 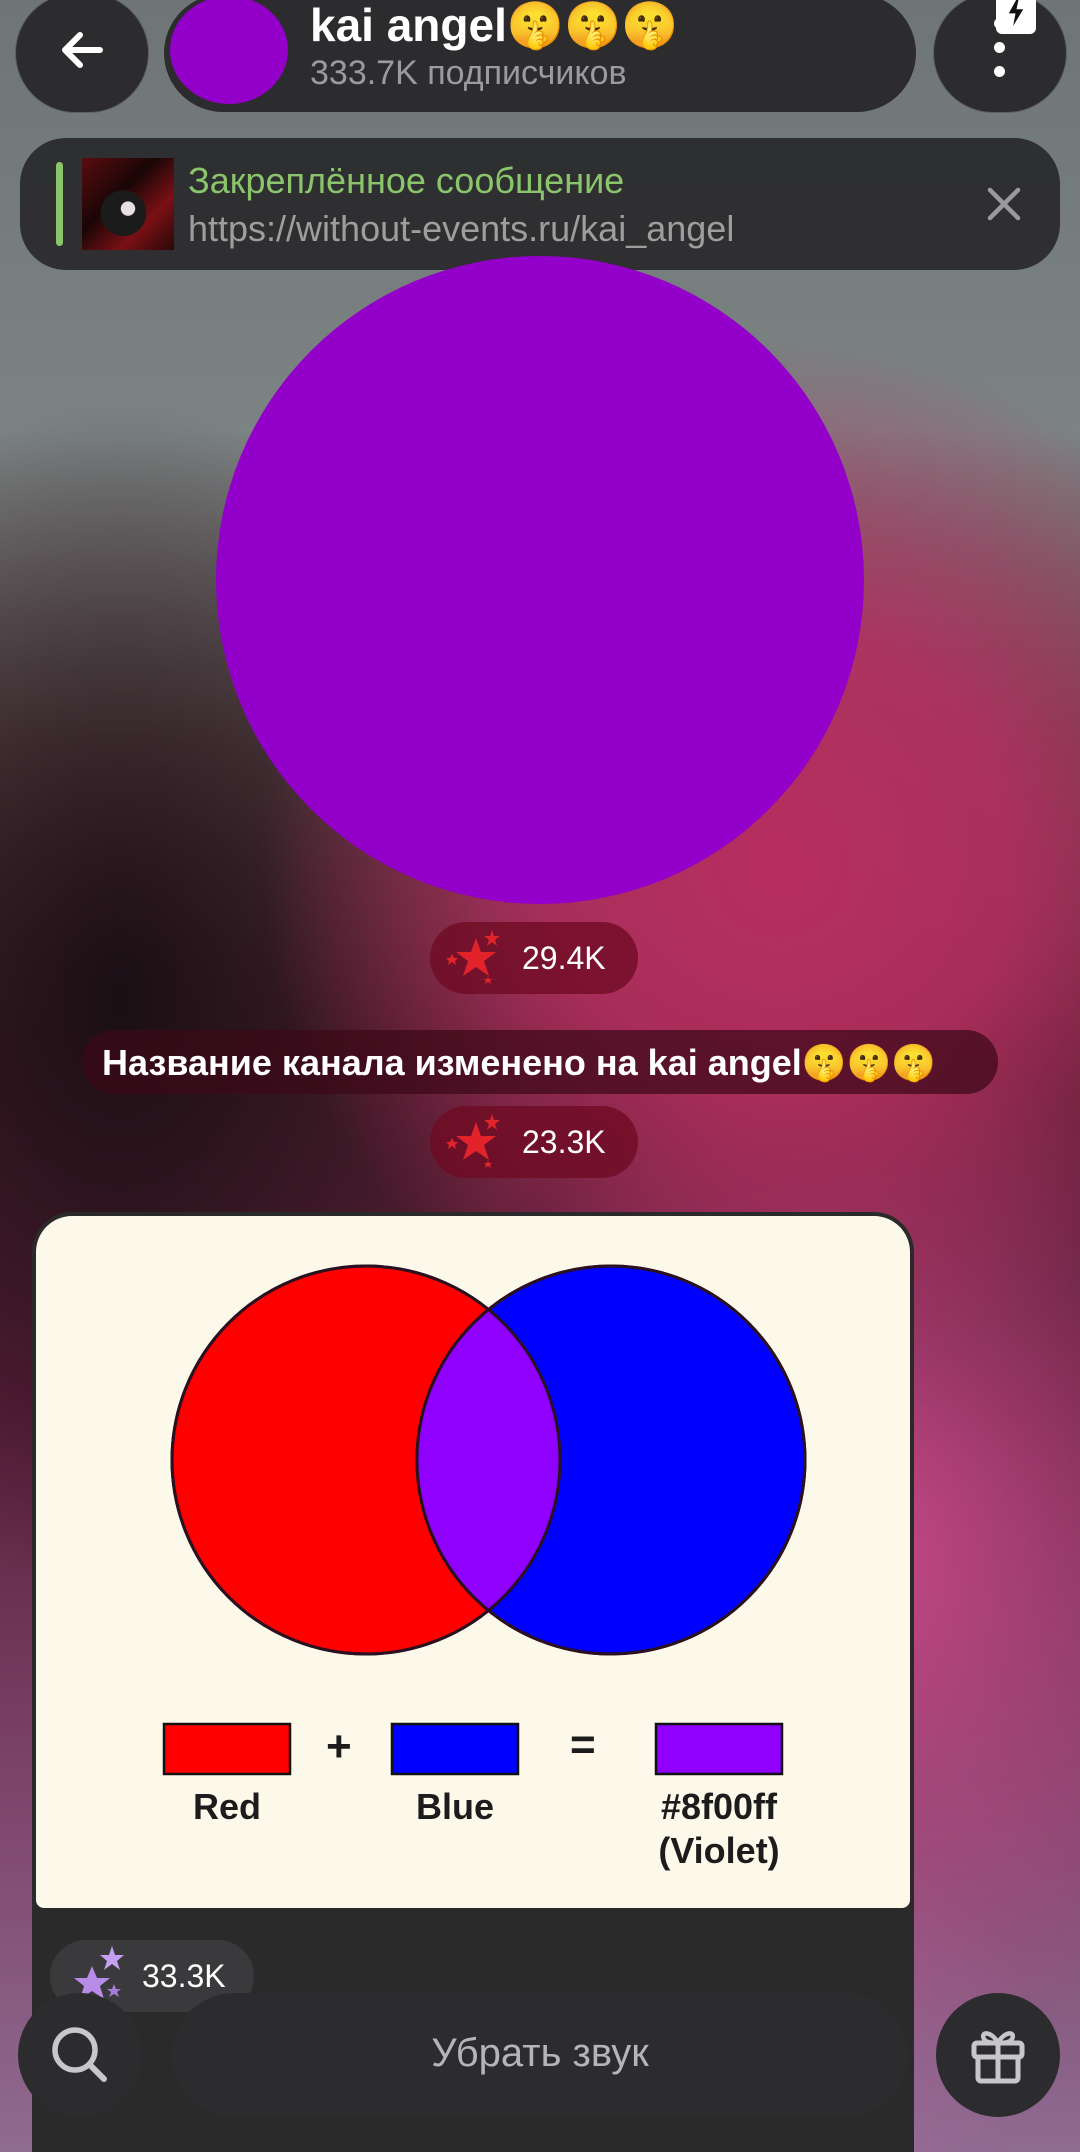 What do you see at coordinates (719, 1749) in the screenshot?
I see `violet-swatch` at bounding box center [719, 1749].